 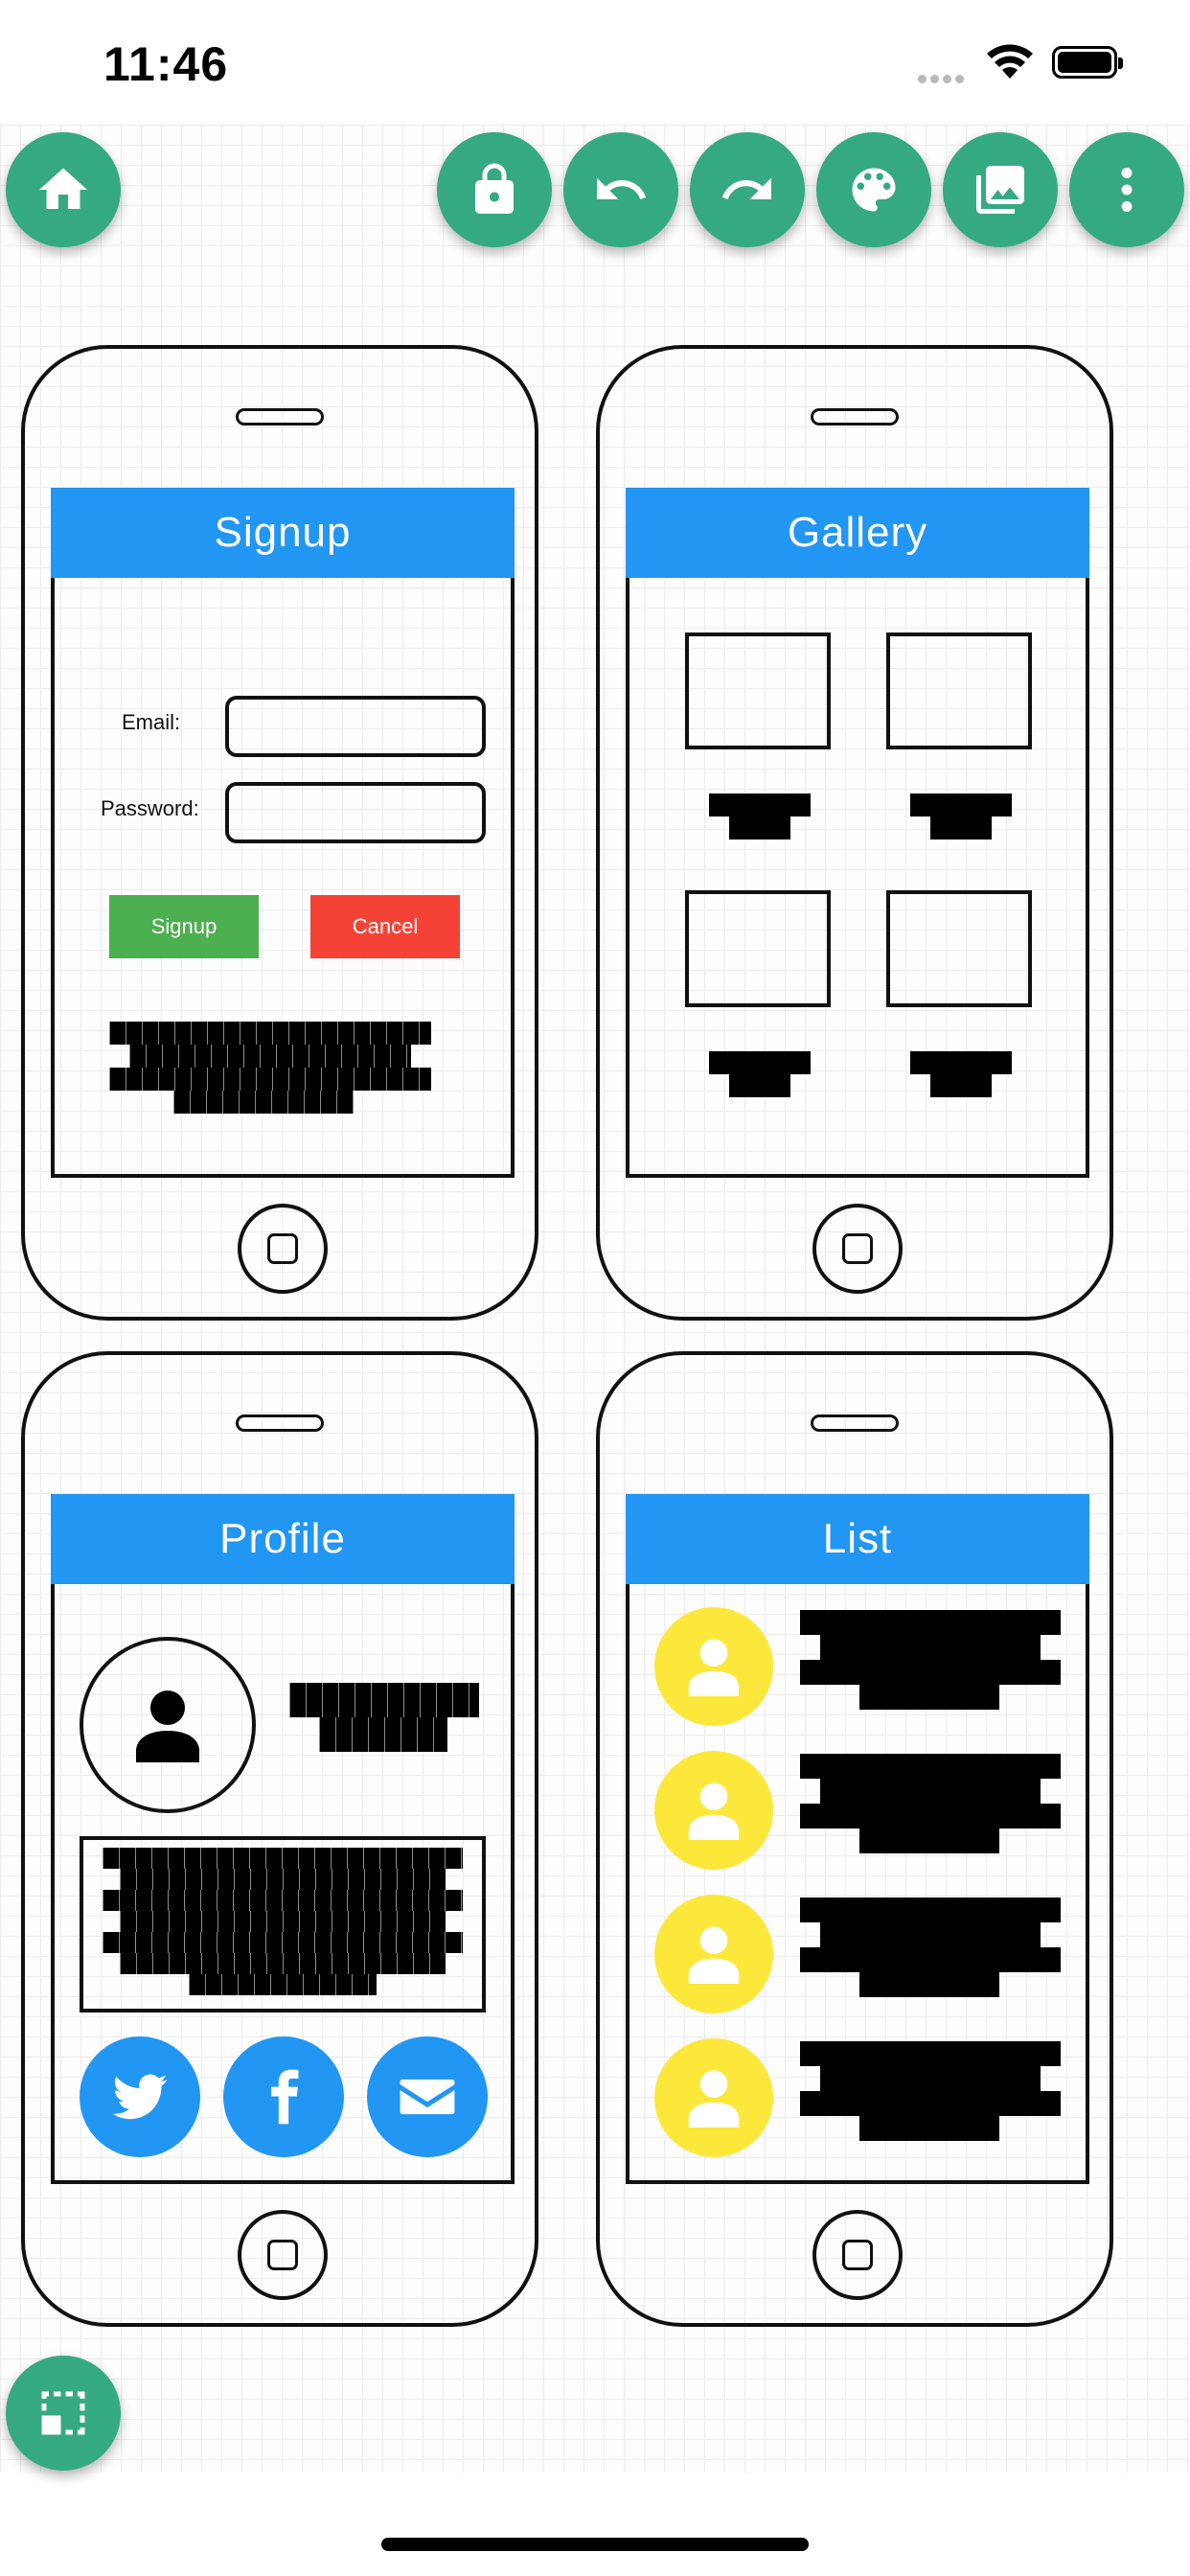 What do you see at coordinates (356, 812) in the screenshot?
I see `password-field` at bounding box center [356, 812].